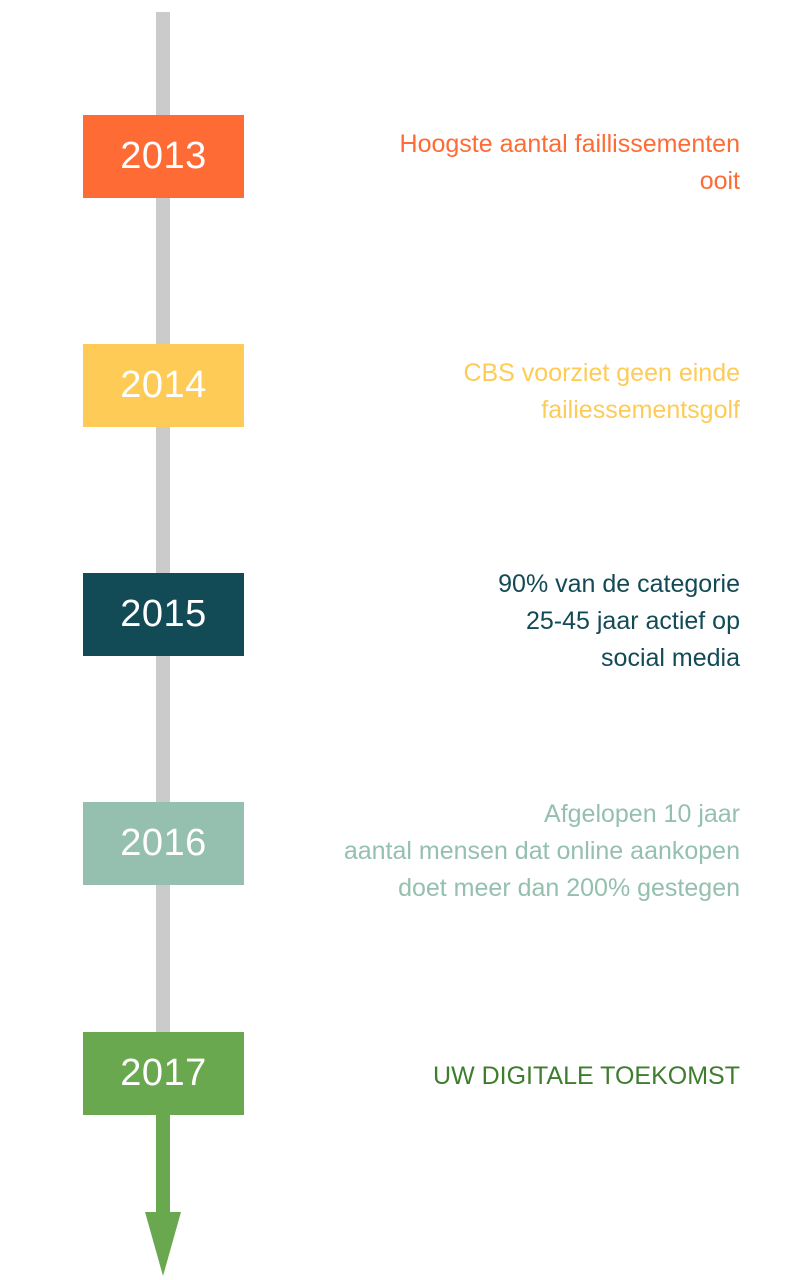 Image resolution: width=800 pixels, height=1280 pixels. I want to click on event-line: UW DIGITALE TOEKOMST, so click(586, 1076).